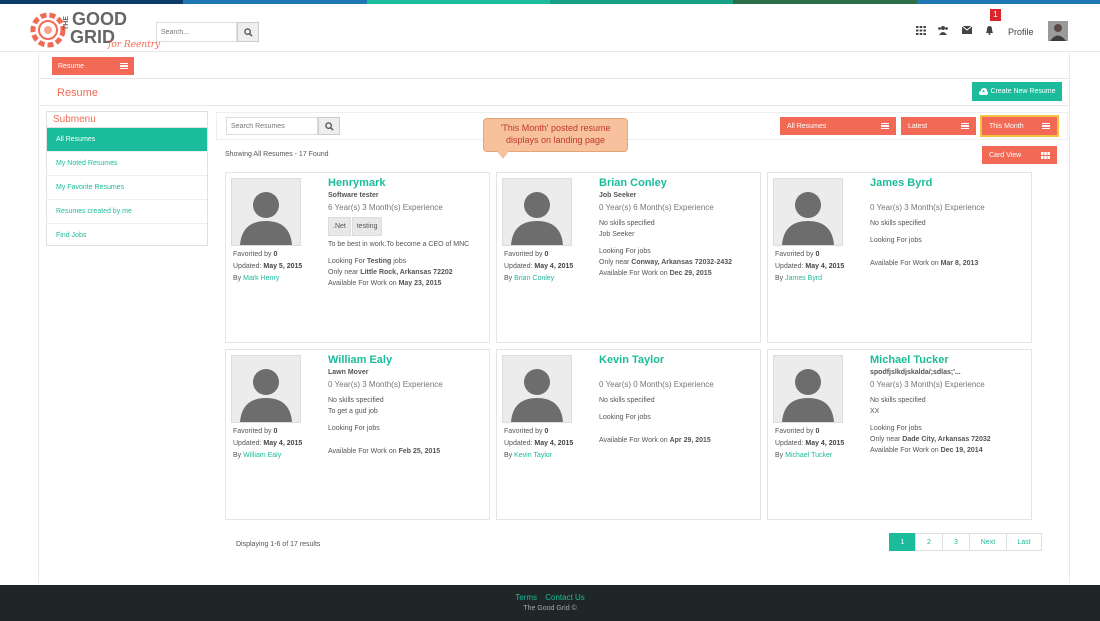 The height and width of the screenshot is (621, 1100). Describe the element at coordinates (678, 360) in the screenshot. I see `candidate-name: Kevin Taylor` at that location.